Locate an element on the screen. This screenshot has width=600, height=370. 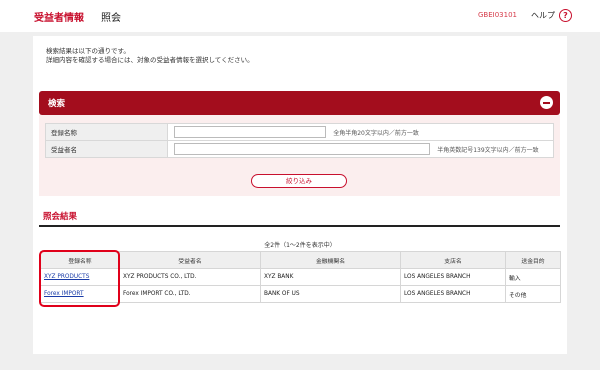
beneficiary-name-hint: 半角英数記号139文字以内／前方一致 is located at coordinates (488, 150).